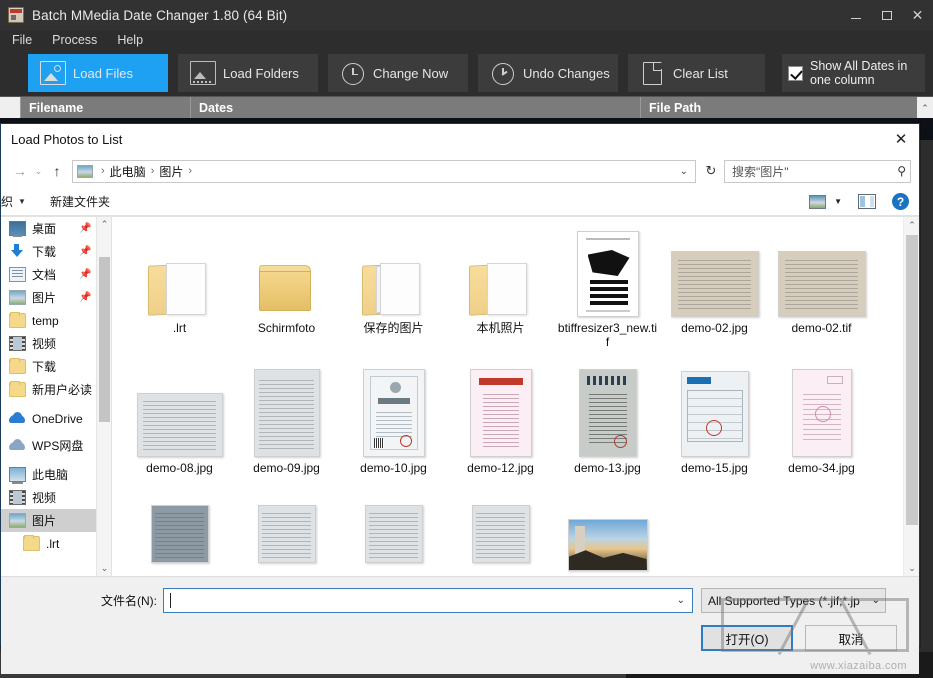 This screenshot has height=678, width=933. I want to click on sidebar-item-documents: 文档 📌, so click(56, 274).